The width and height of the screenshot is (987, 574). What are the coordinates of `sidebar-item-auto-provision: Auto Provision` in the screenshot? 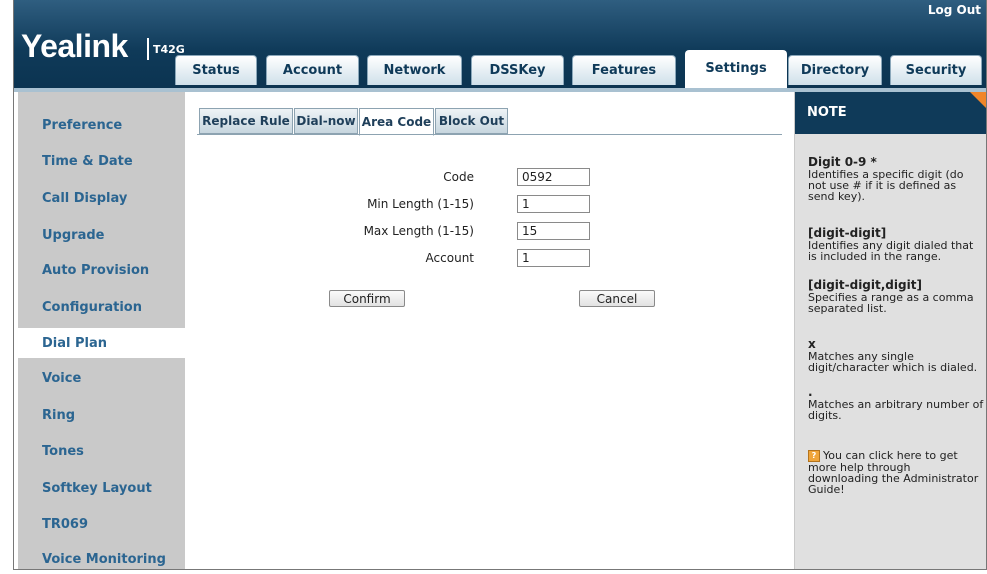 It's located at (101, 270).